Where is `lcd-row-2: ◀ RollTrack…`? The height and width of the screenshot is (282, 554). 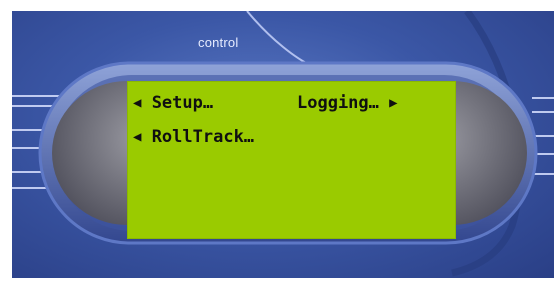
lcd-row-2: ◀ RollTrack… is located at coordinates (291, 137).